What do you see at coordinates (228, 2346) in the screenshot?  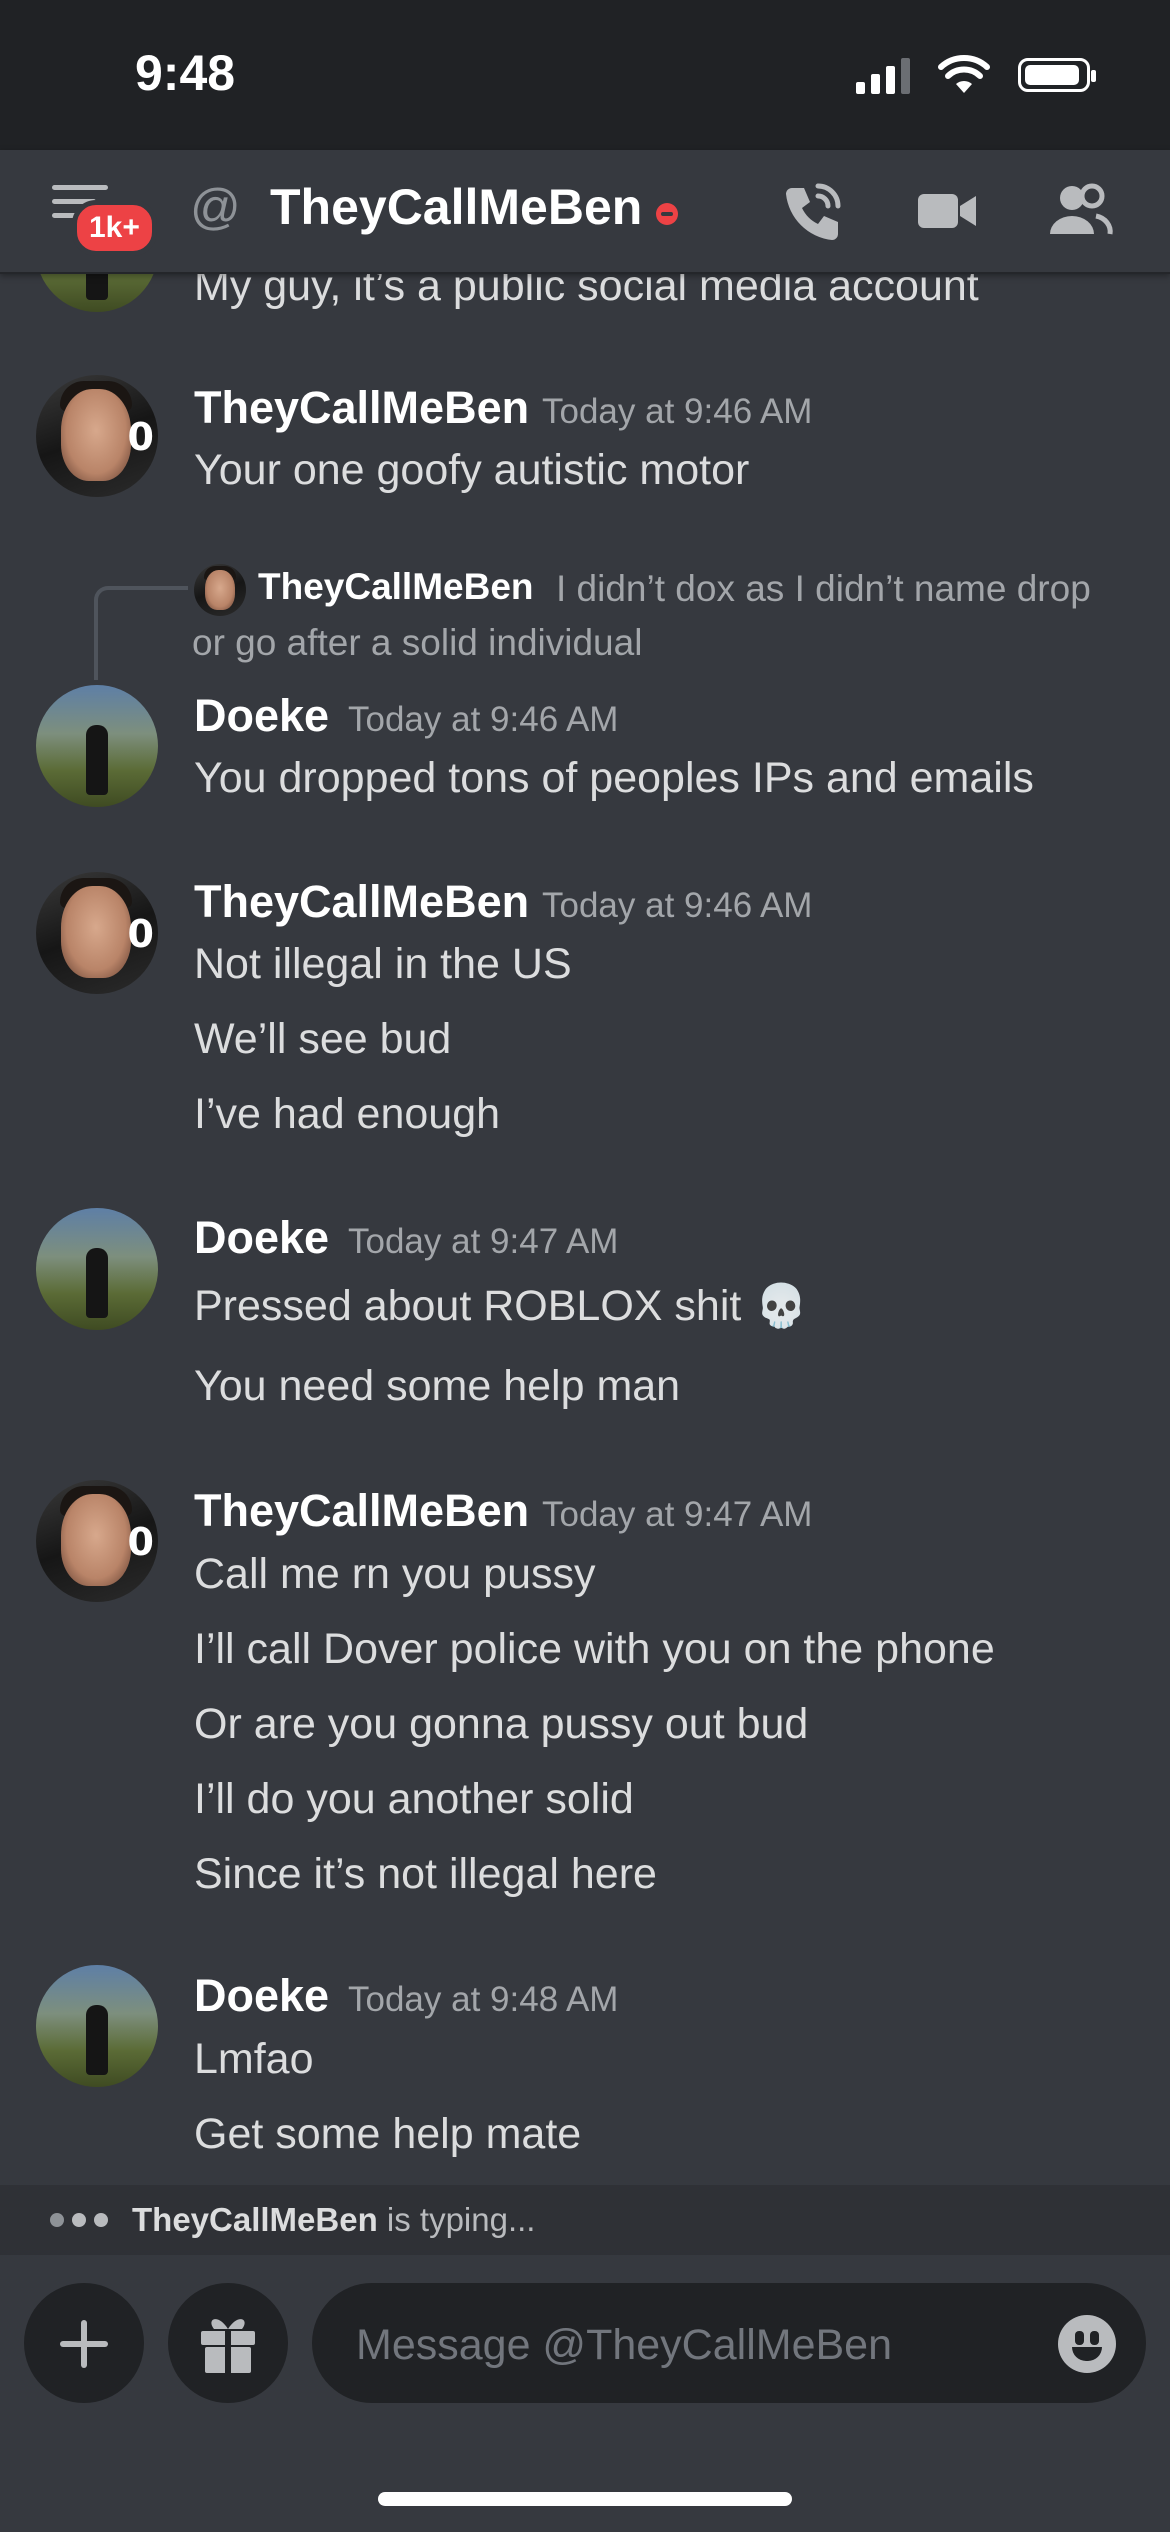 I see `gift-icon` at bounding box center [228, 2346].